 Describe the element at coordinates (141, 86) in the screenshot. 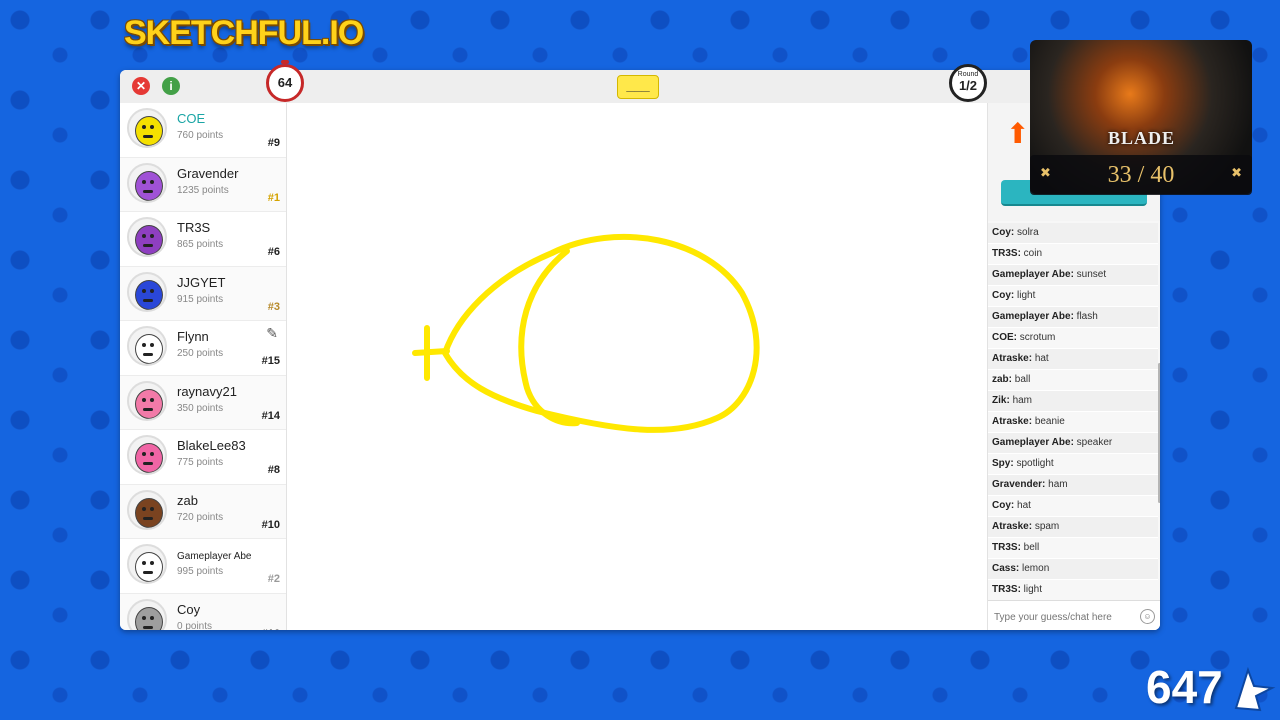

I see `close-button: ✕` at that location.